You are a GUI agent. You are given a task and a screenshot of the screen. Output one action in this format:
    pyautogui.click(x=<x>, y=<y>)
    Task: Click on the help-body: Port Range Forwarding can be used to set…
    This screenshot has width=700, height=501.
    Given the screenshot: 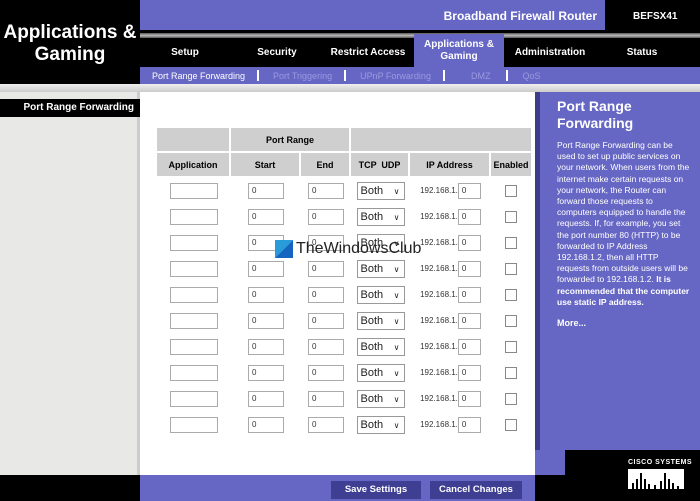 What is the action you would take?
    pyautogui.click(x=623, y=212)
    